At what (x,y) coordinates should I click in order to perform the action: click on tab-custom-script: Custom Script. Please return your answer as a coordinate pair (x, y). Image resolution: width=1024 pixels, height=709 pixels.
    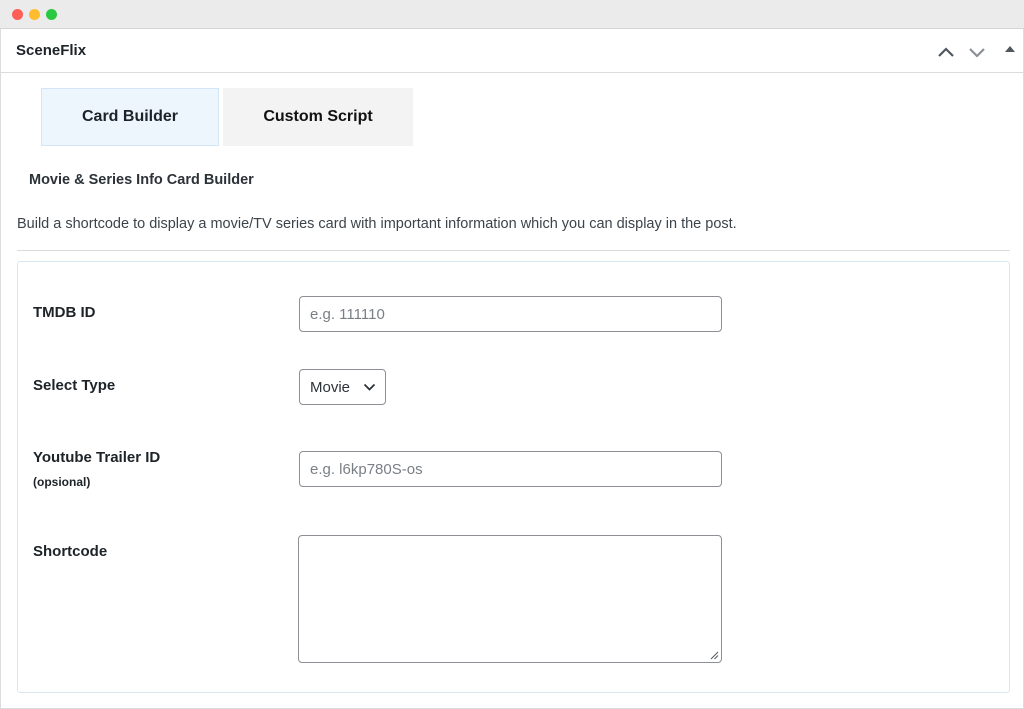
    Looking at the image, I should click on (318, 117).